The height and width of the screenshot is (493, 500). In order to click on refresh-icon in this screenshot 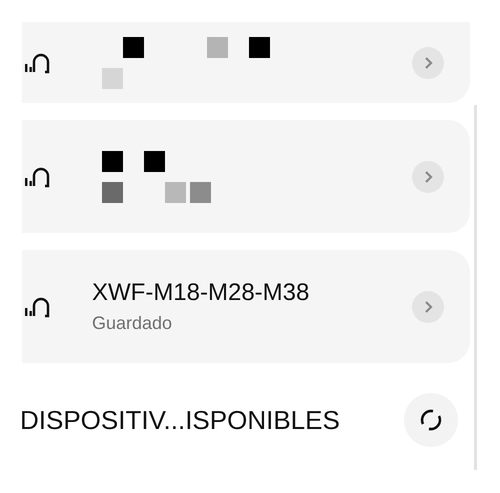, I will do `click(431, 420)`.